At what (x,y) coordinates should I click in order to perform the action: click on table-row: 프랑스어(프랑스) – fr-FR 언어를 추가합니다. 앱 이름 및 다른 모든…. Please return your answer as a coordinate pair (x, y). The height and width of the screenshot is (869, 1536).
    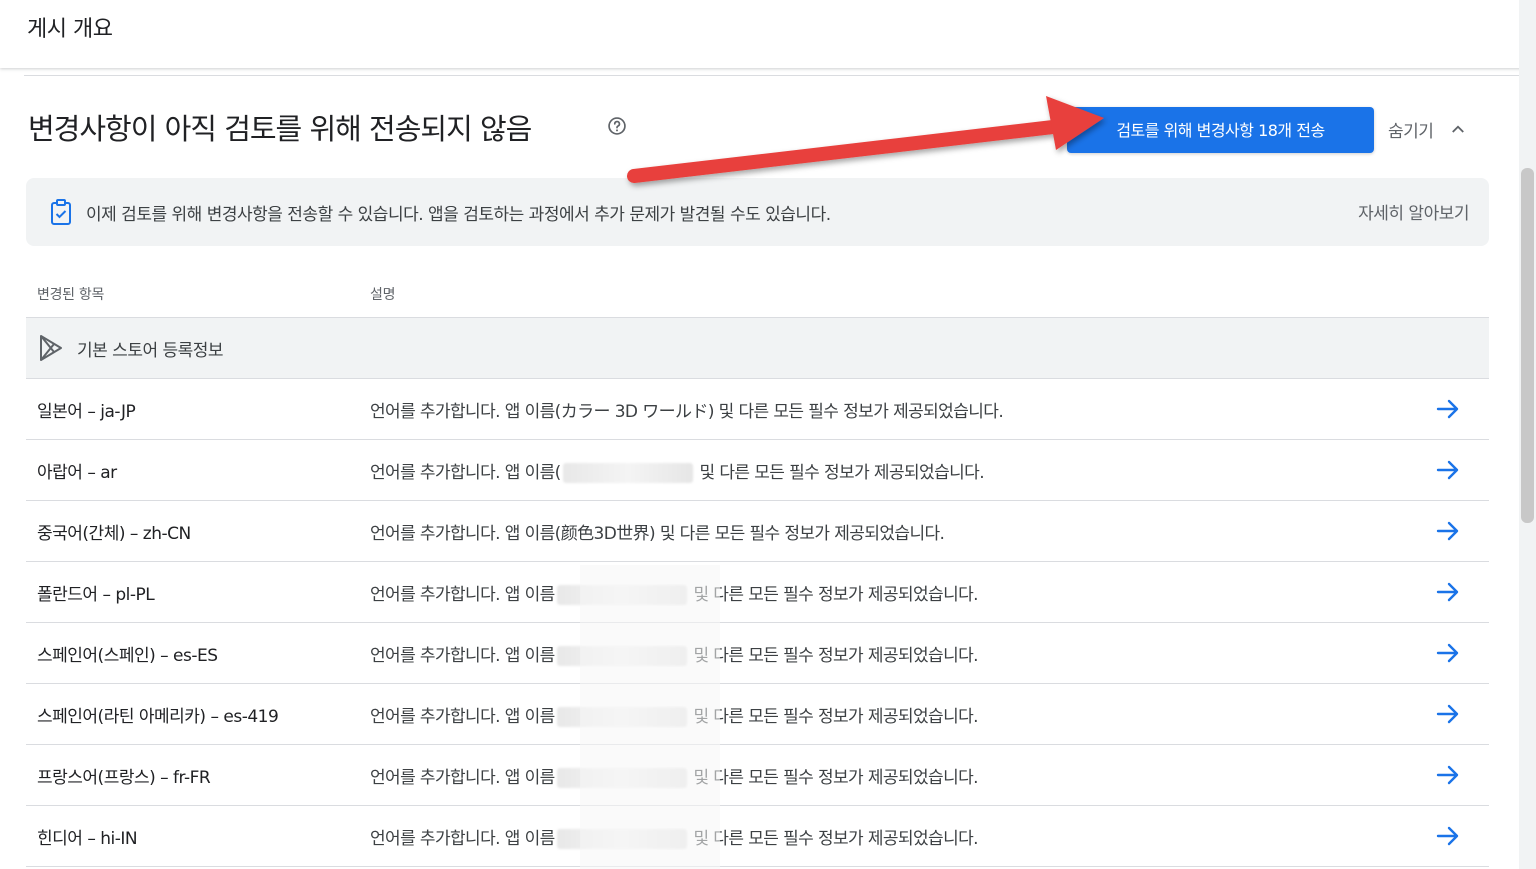
    Looking at the image, I should click on (757, 775).